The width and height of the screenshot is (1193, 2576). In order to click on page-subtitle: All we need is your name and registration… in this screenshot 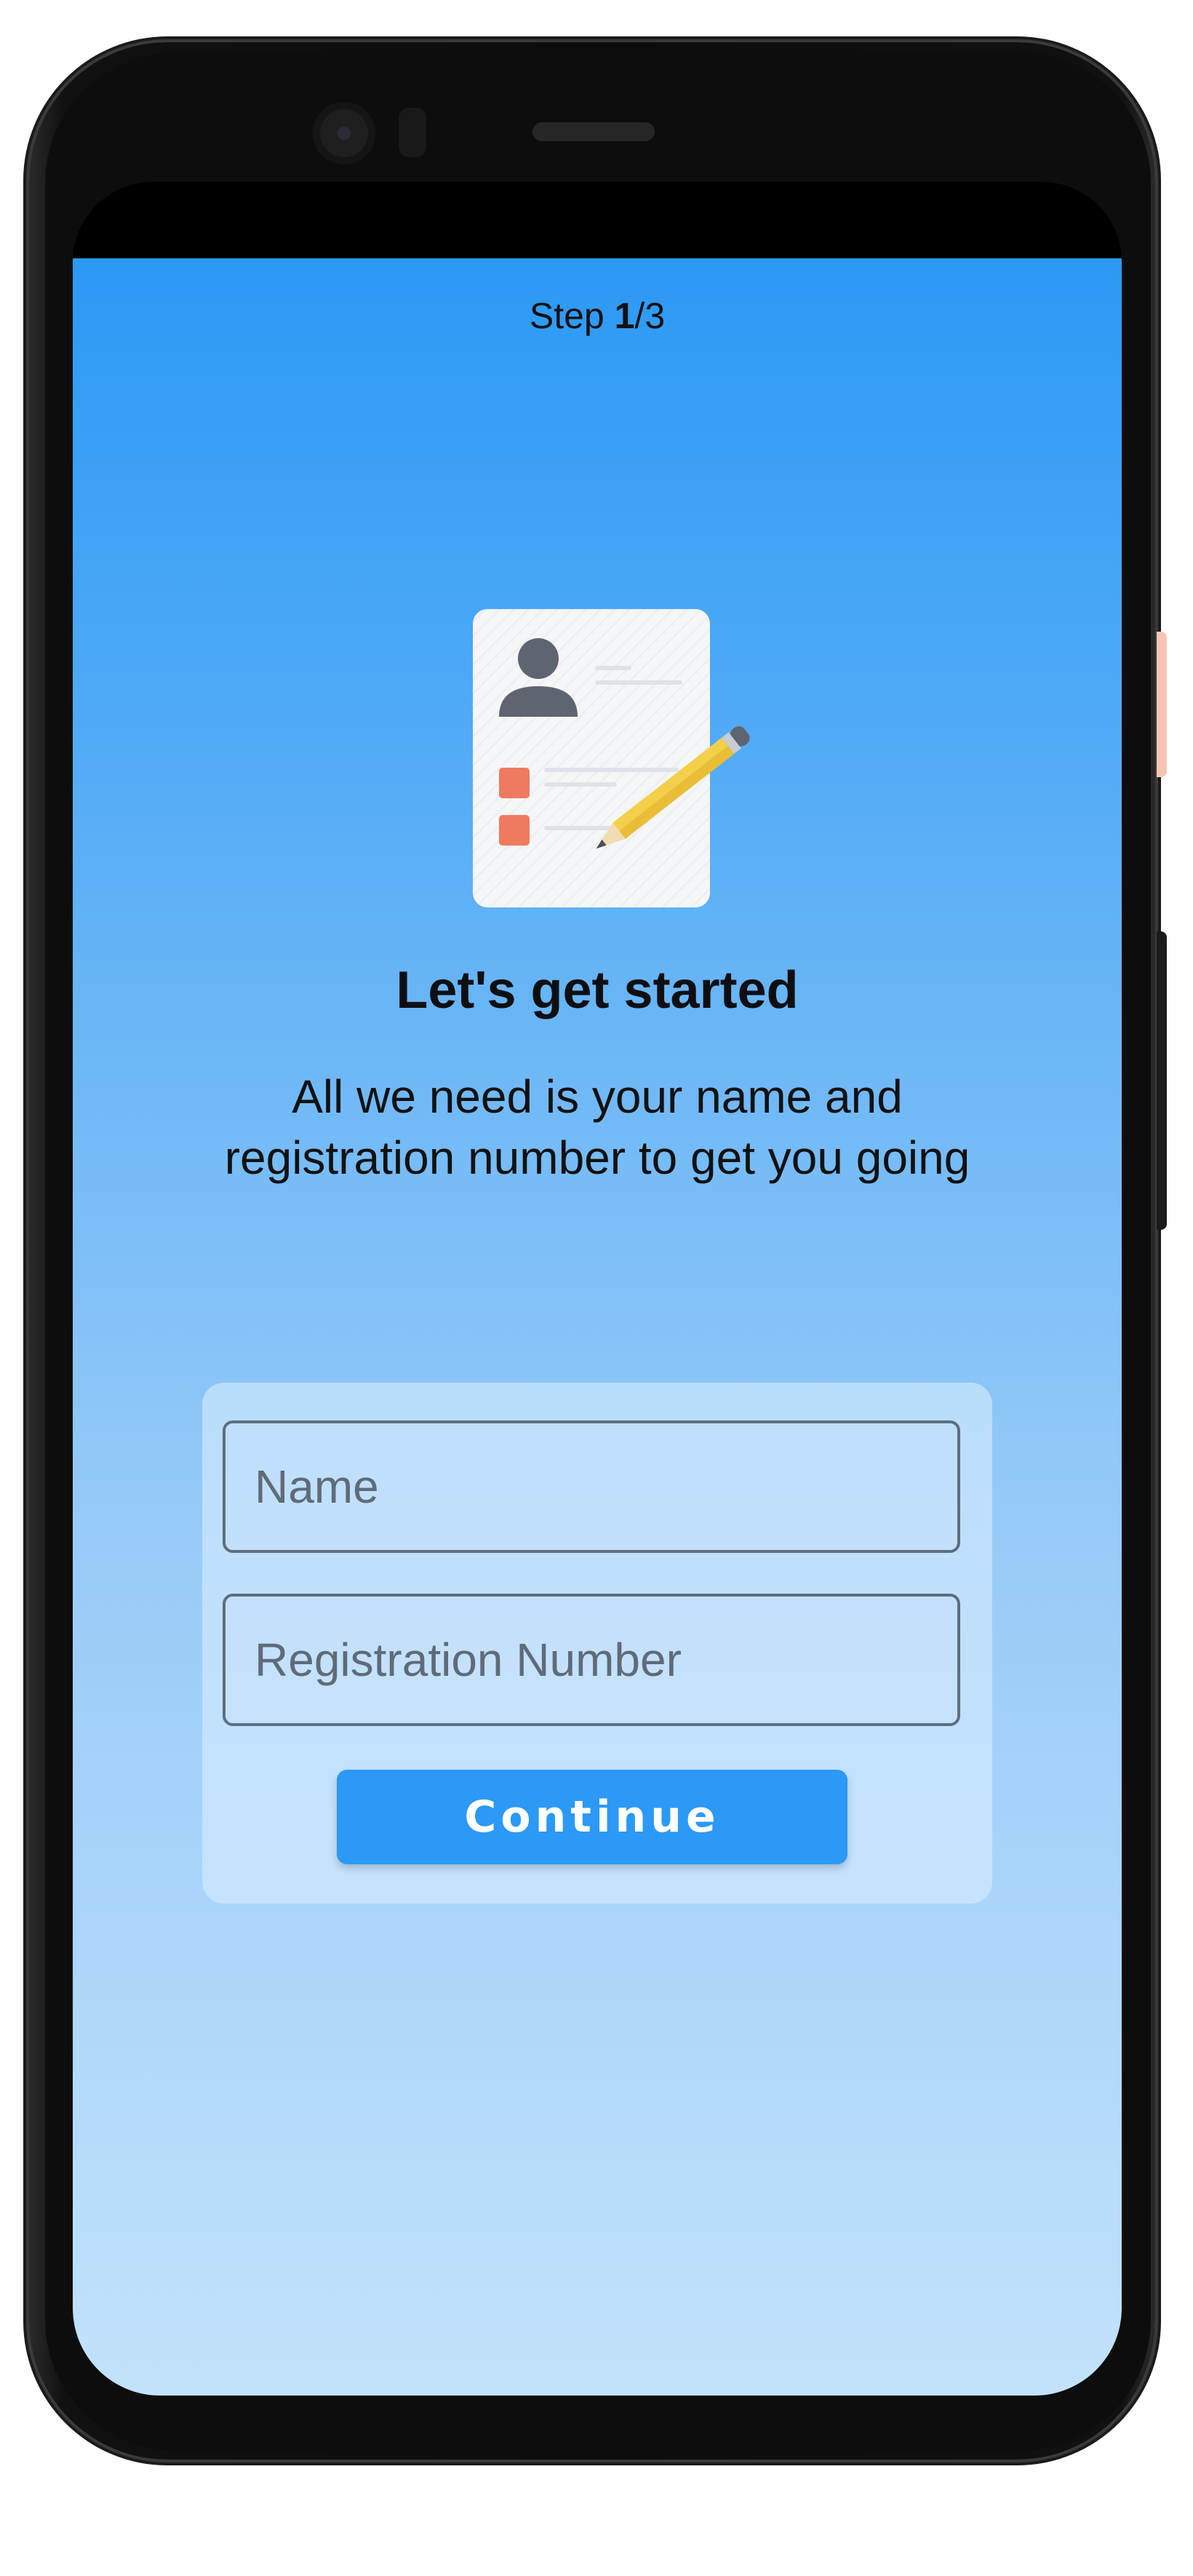, I will do `click(597, 1127)`.